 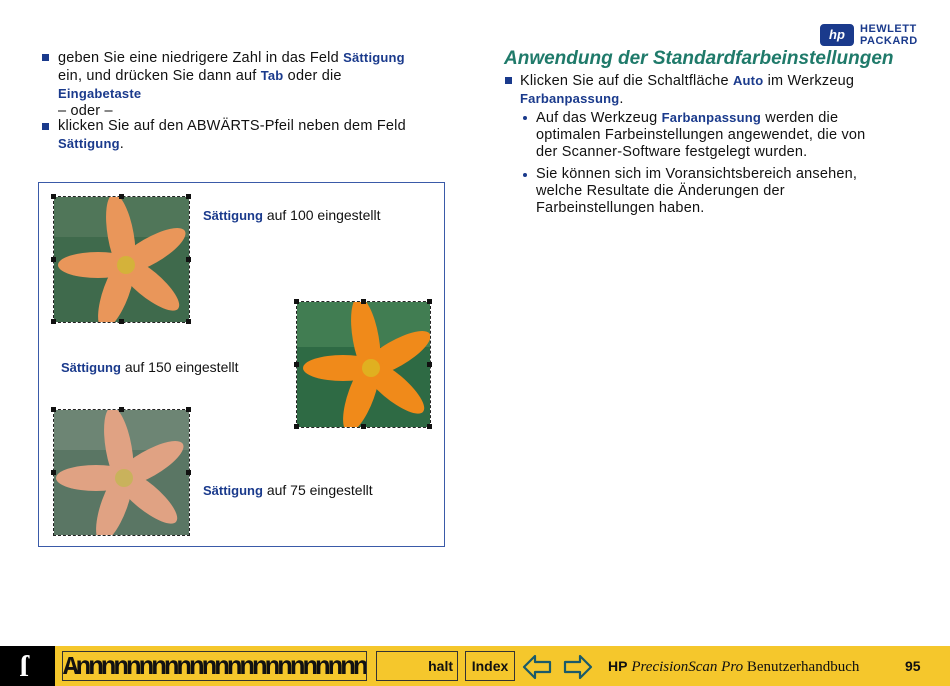 What do you see at coordinates (440, 666) in the screenshot?
I see `contents-label: halt` at bounding box center [440, 666].